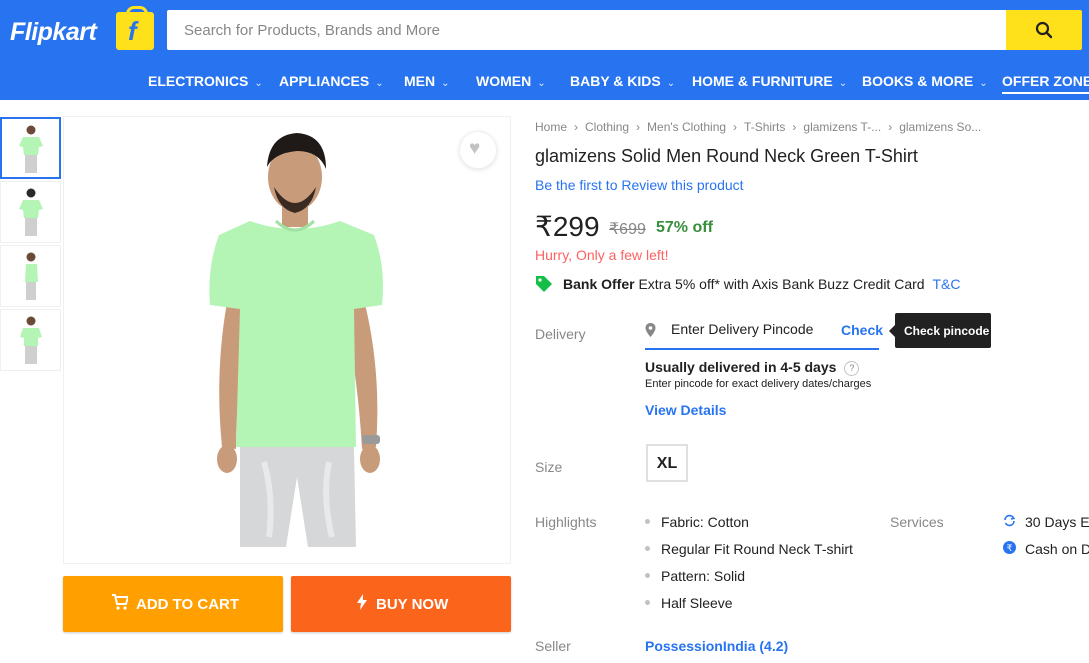  What do you see at coordinates (412, 604) in the screenshot?
I see `buy-now-label: BUY NOW` at bounding box center [412, 604].